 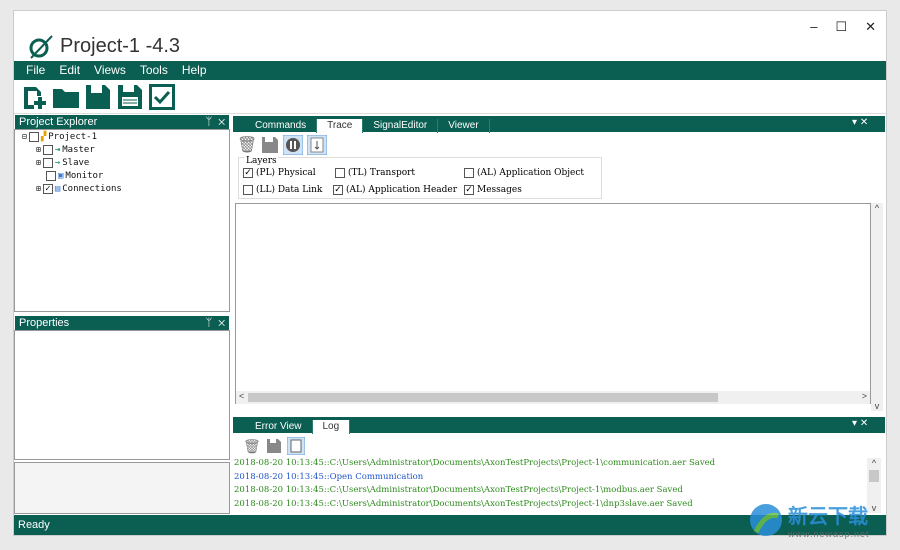 I want to click on autoscroll-icon, so click(x=317, y=145).